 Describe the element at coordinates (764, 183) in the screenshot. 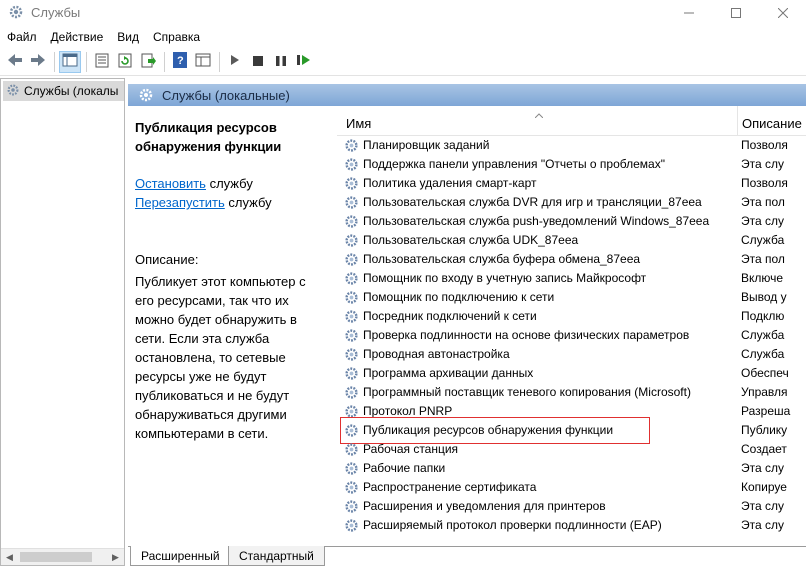

I see `service-description: Позволя` at that location.